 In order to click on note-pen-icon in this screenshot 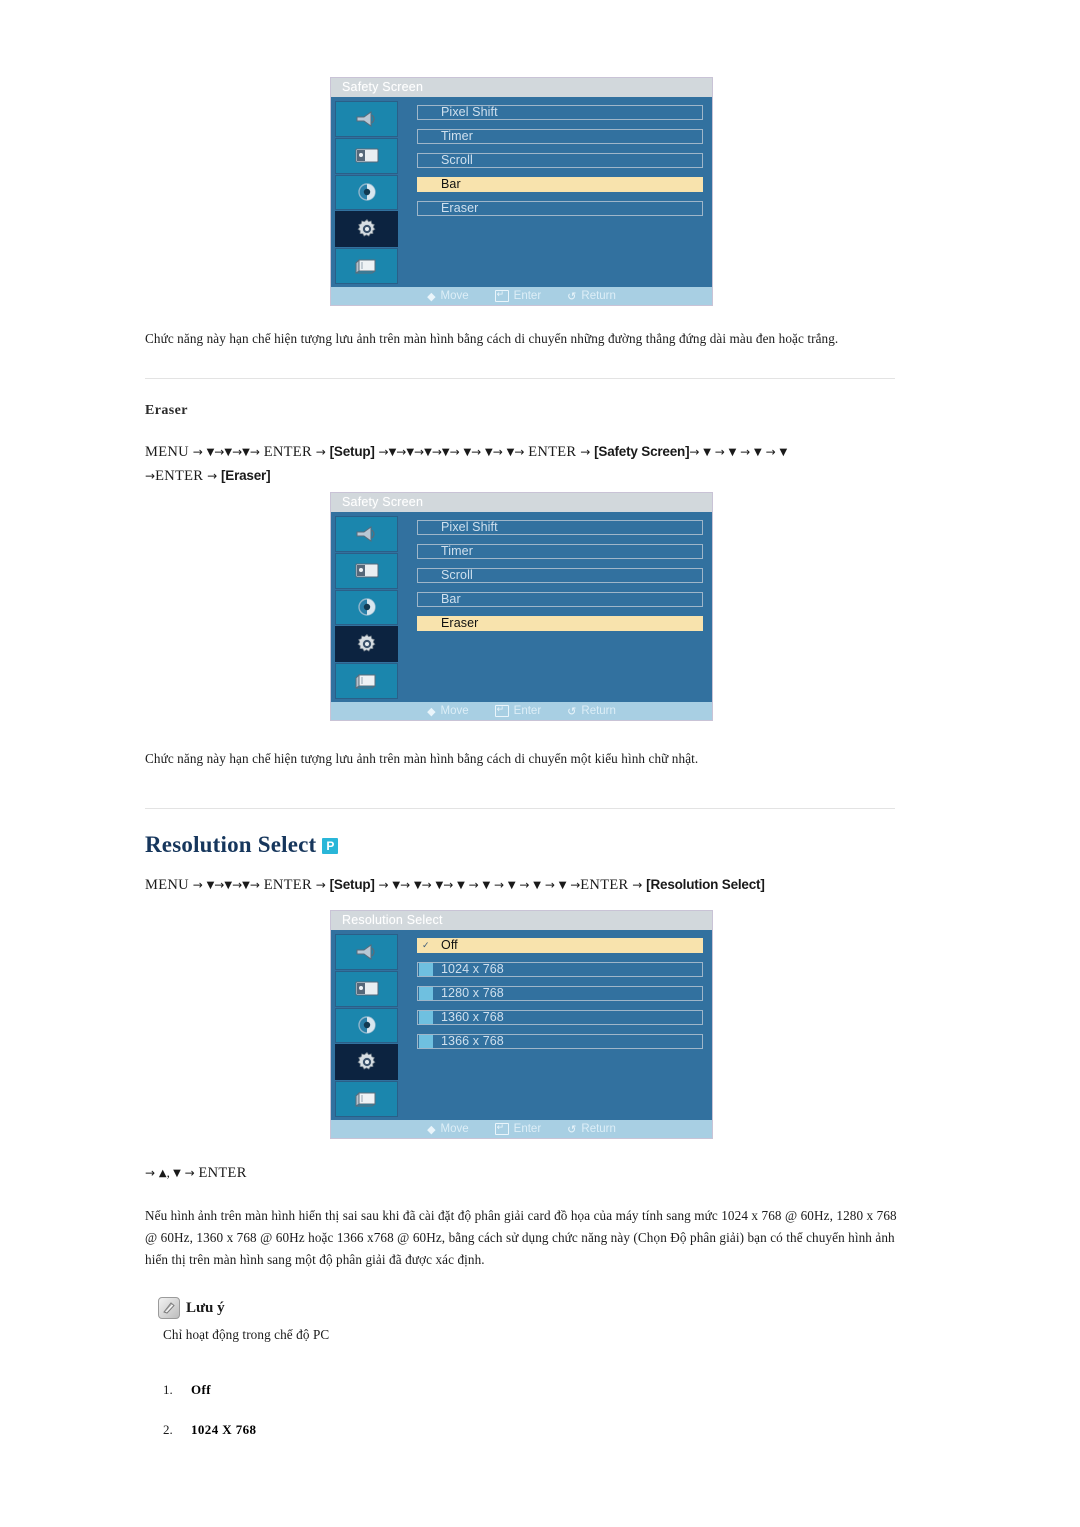, I will do `click(169, 1308)`.